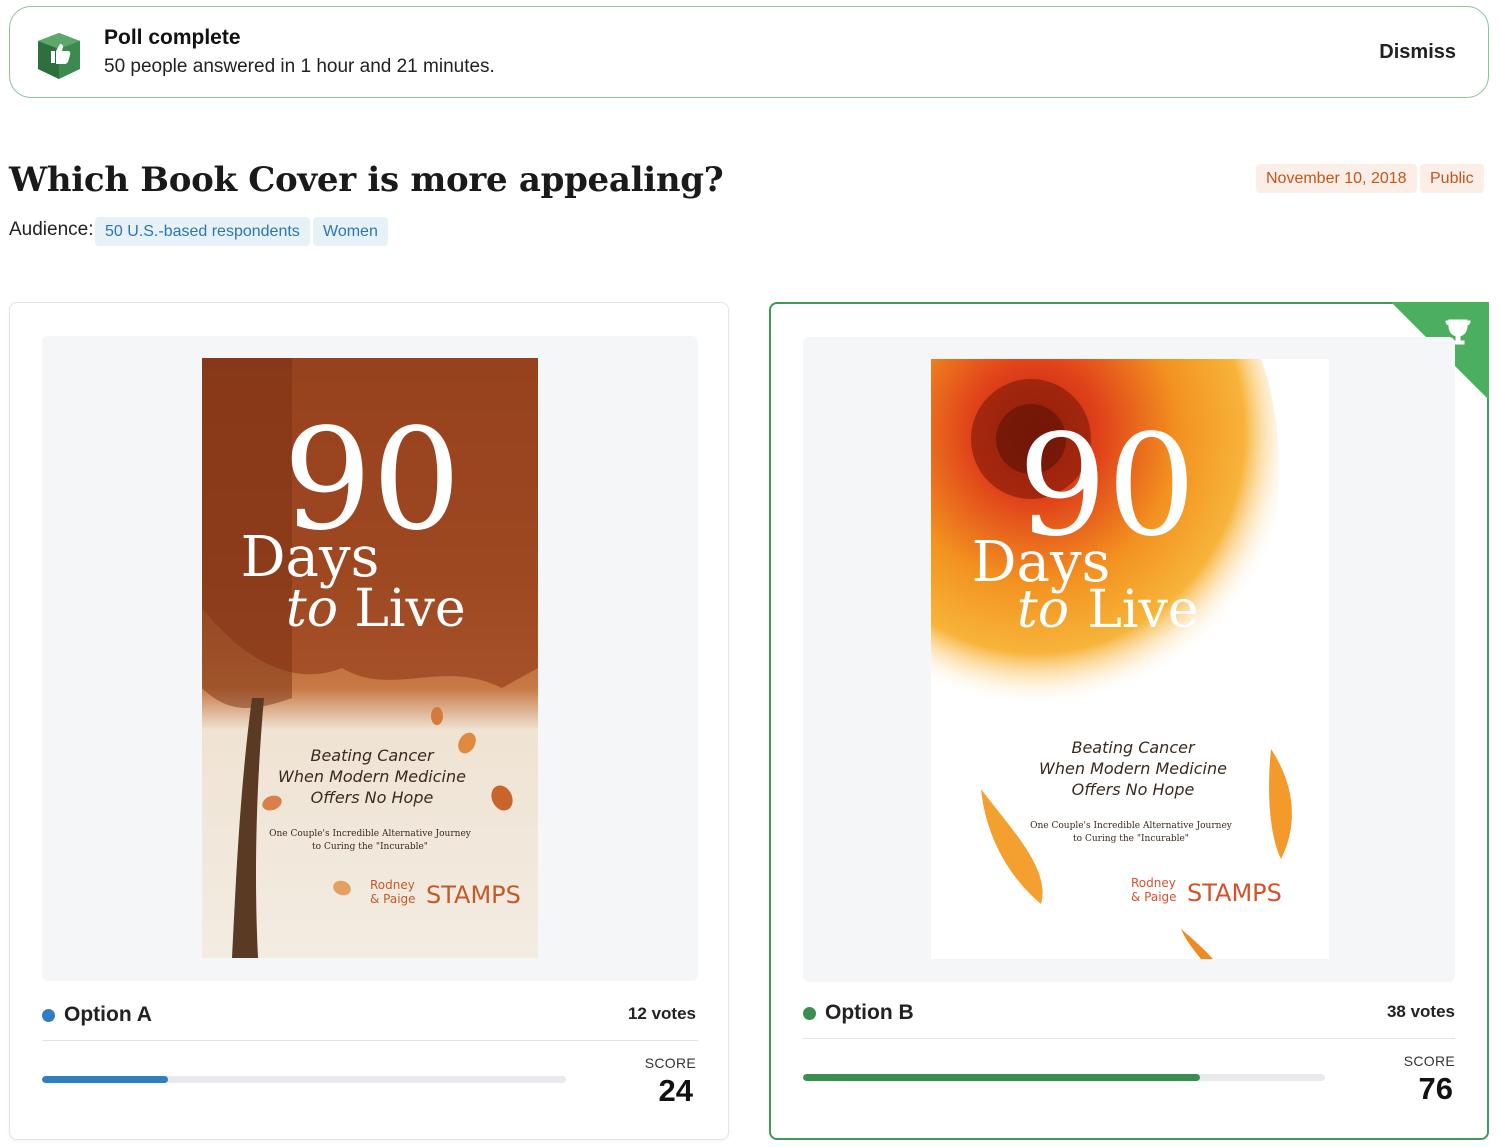  I want to click on vote-count: 12 votes, so click(661, 1013).